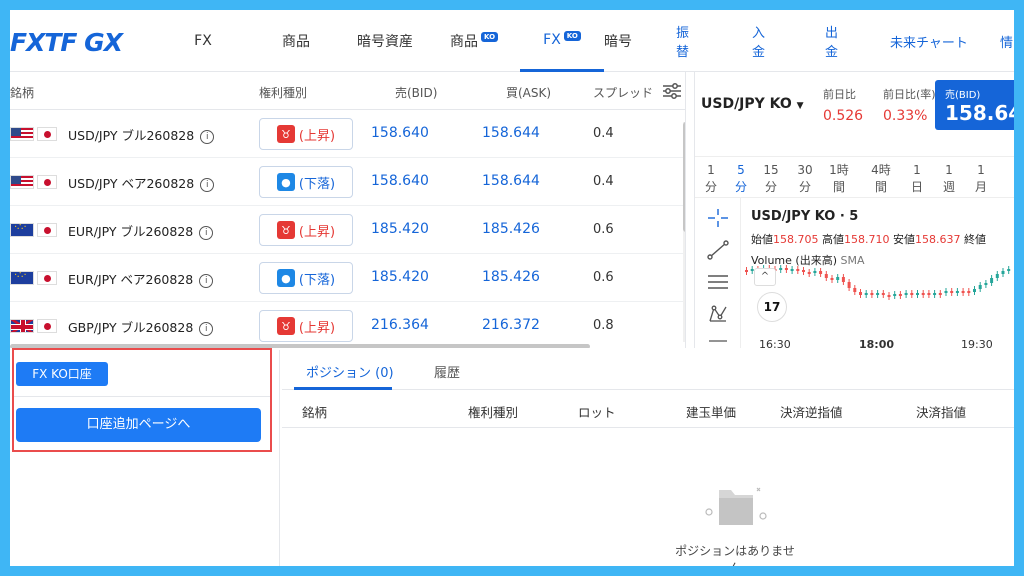 The image size is (1024, 576). Describe the element at coordinates (718, 250) in the screenshot. I see `trend-line-icon` at that location.